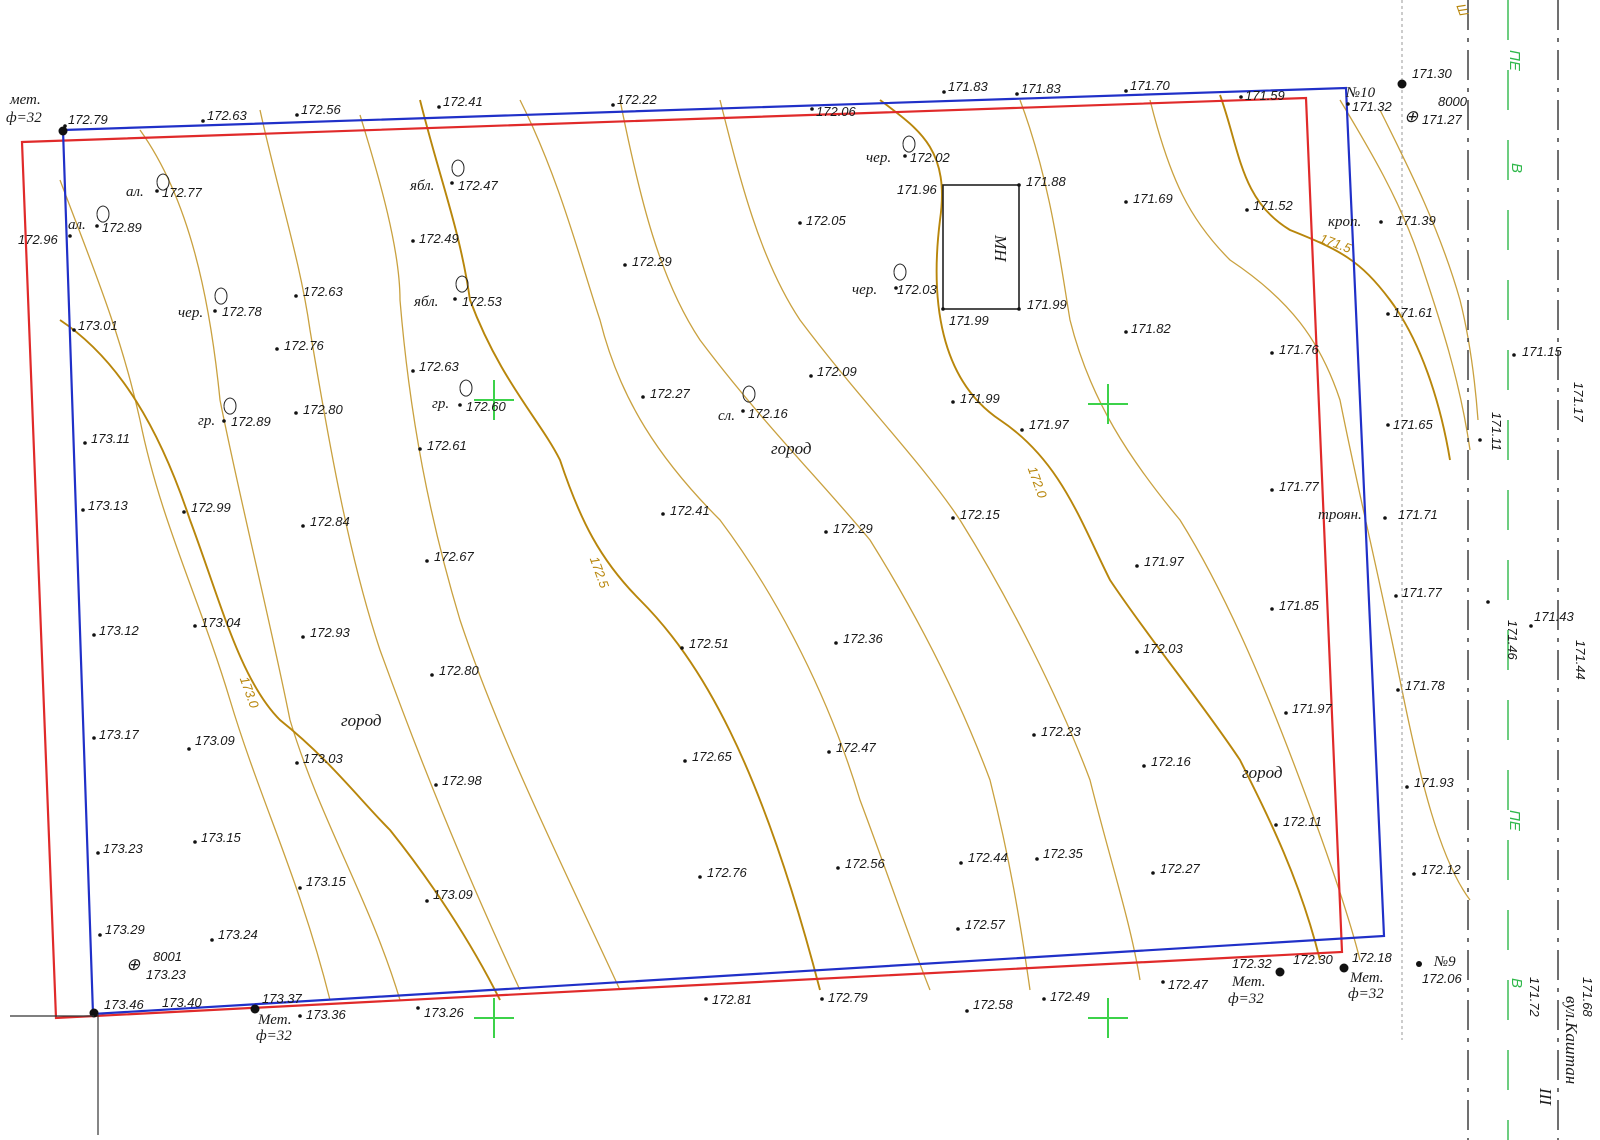  Describe the element at coordinates (1442, 978) in the screenshot. I see `elevation-label: 172.06` at that location.